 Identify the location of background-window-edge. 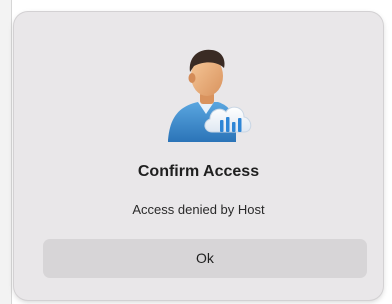
(5, 152).